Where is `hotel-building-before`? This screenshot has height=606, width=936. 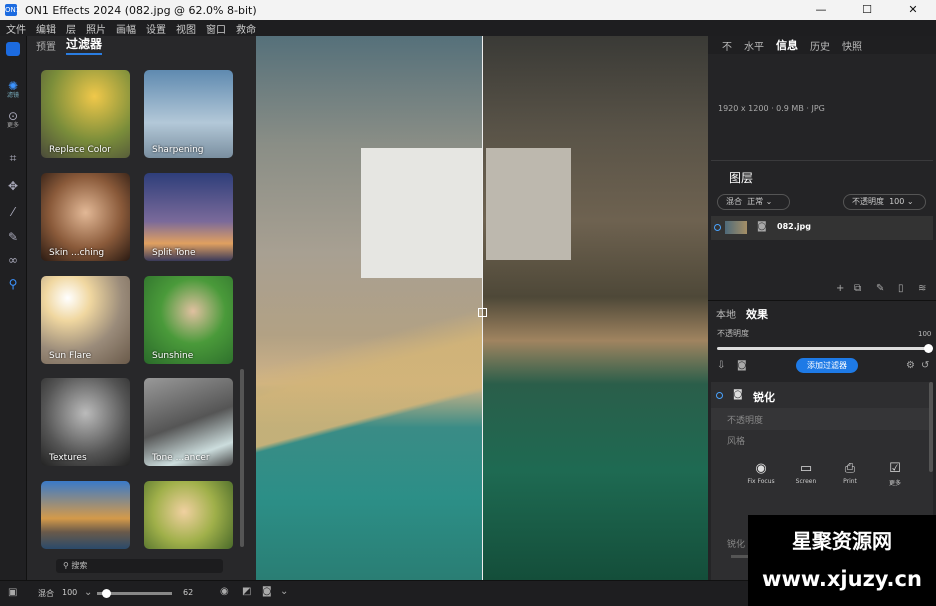
hotel-building-before is located at coordinates (422, 213).